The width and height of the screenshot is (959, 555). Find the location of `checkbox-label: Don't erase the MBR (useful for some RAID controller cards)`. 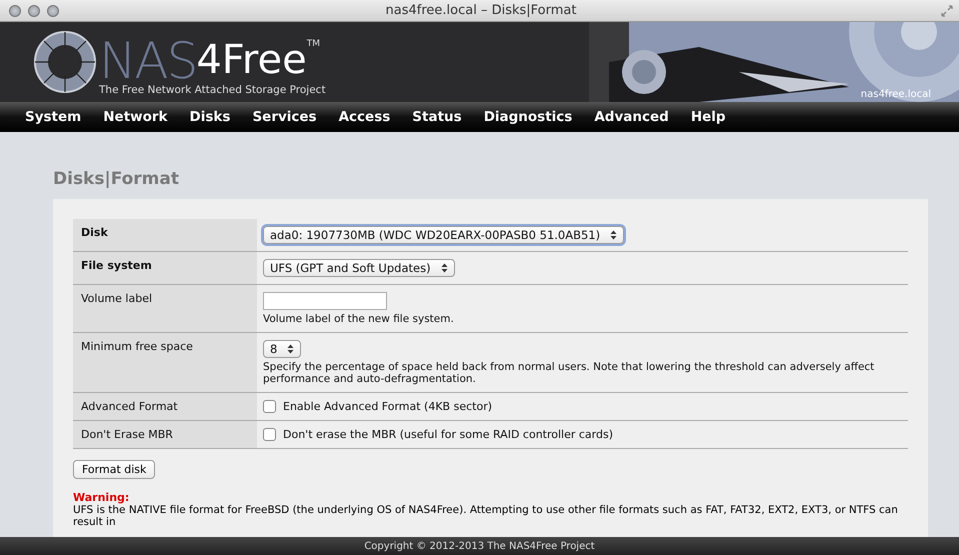

checkbox-label: Don't erase the MBR (useful for some RAID controller cards) is located at coordinates (448, 434).